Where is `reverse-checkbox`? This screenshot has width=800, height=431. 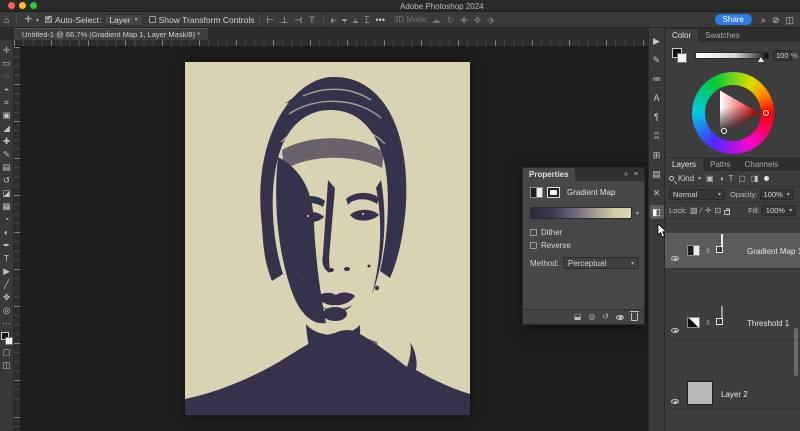
reverse-checkbox is located at coordinates (533, 245).